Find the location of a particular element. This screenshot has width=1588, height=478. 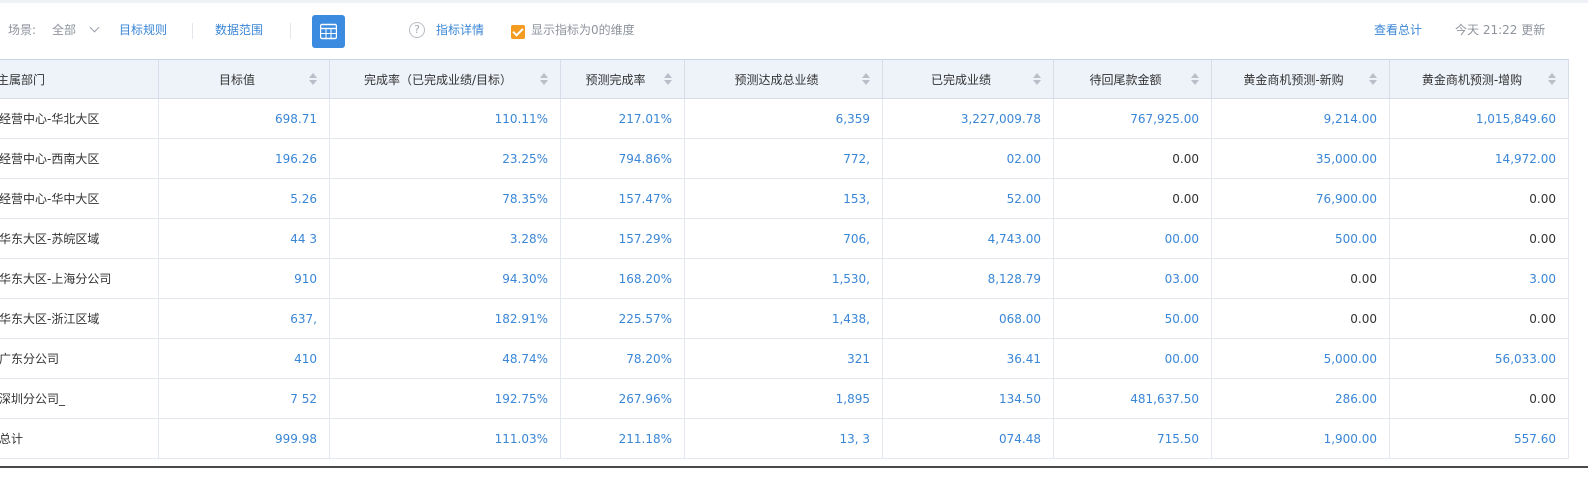

cell-forecast-total: 1,438, is located at coordinates (783, 318).